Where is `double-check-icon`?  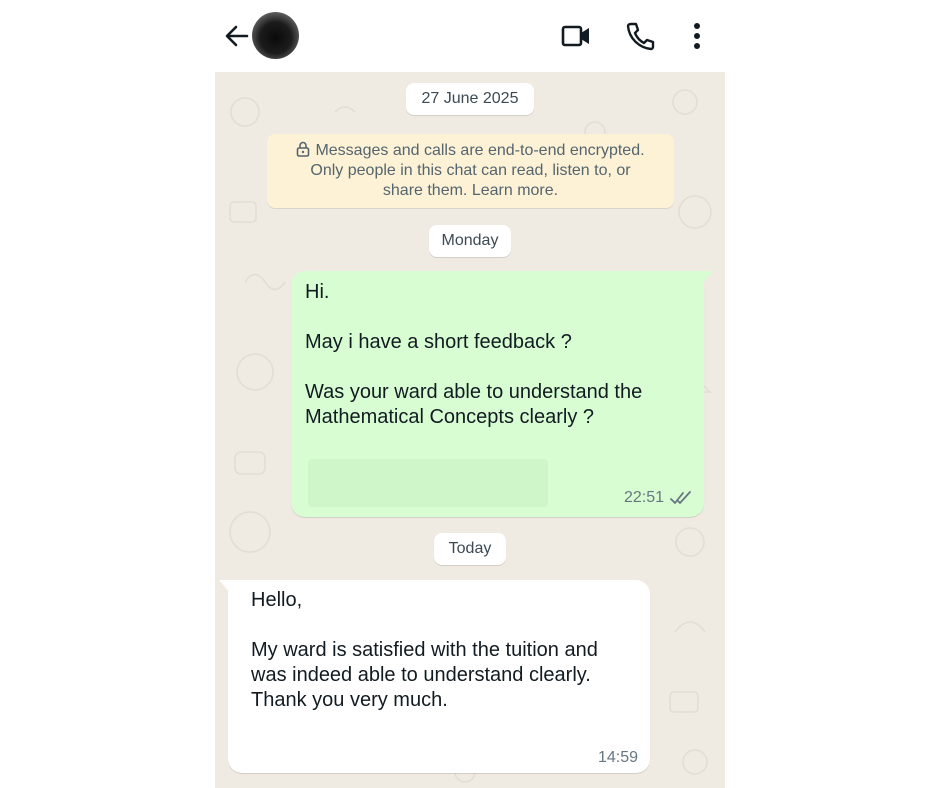 double-check-icon is located at coordinates (680, 497).